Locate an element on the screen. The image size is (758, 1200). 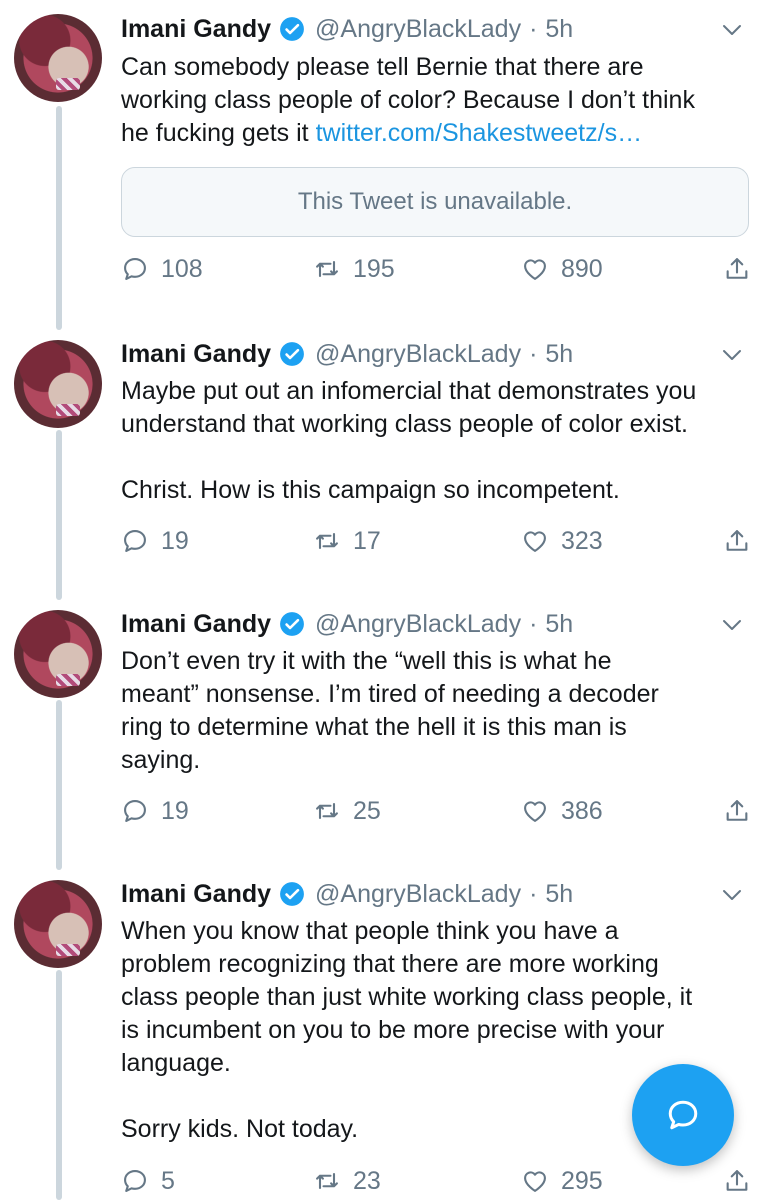
tweet-actions: 108 195 890 is located at coordinates (436, 269).